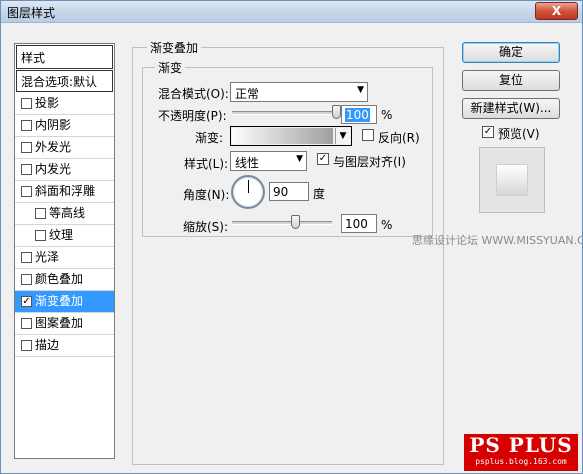  Describe the element at coordinates (64, 258) in the screenshot. I see `style-list-item: 光泽` at that location.